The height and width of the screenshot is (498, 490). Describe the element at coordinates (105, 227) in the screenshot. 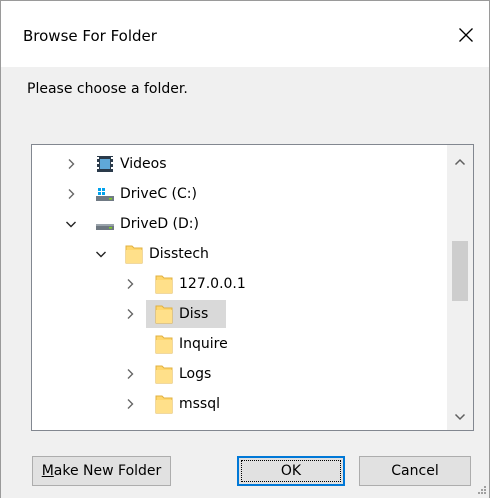

I see `drive-icon` at that location.